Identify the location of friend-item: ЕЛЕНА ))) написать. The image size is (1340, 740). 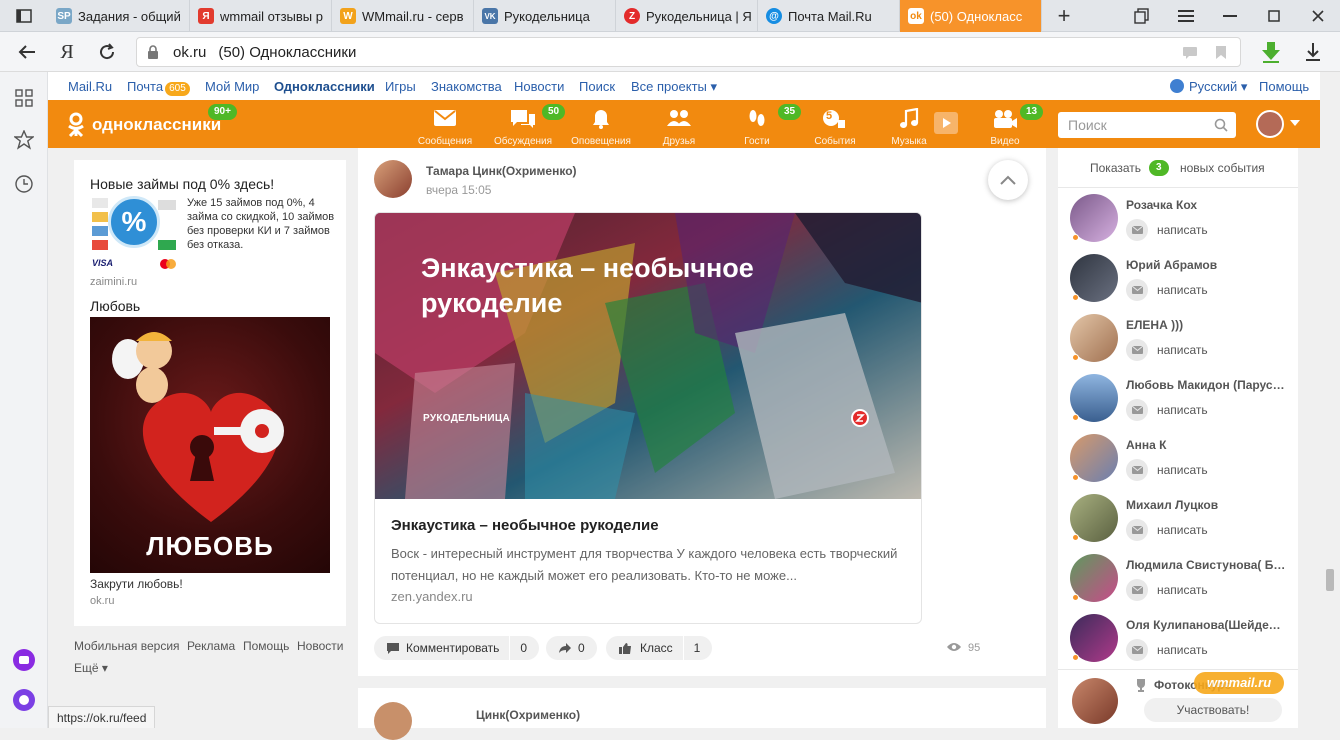
(1178, 342).